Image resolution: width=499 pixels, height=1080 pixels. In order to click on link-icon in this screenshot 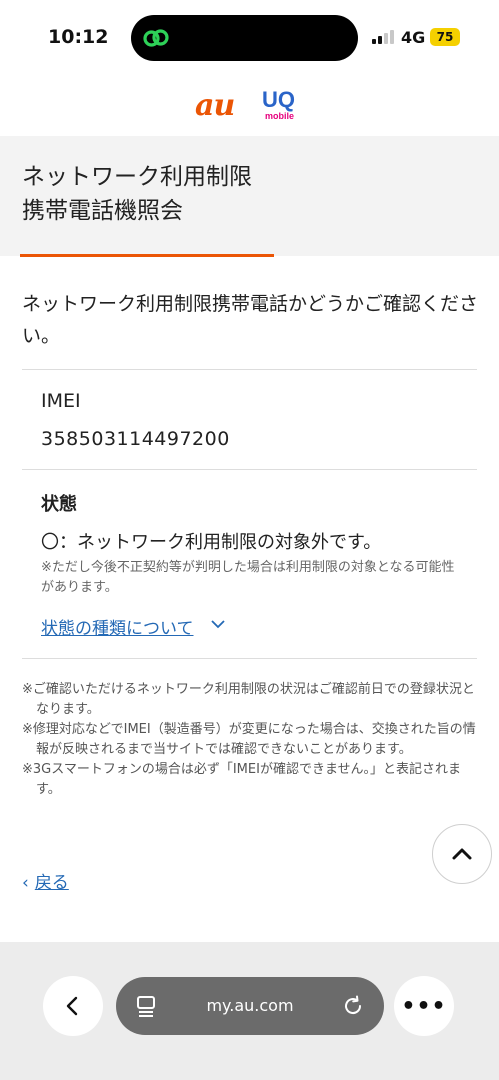, I will do `click(156, 38)`.